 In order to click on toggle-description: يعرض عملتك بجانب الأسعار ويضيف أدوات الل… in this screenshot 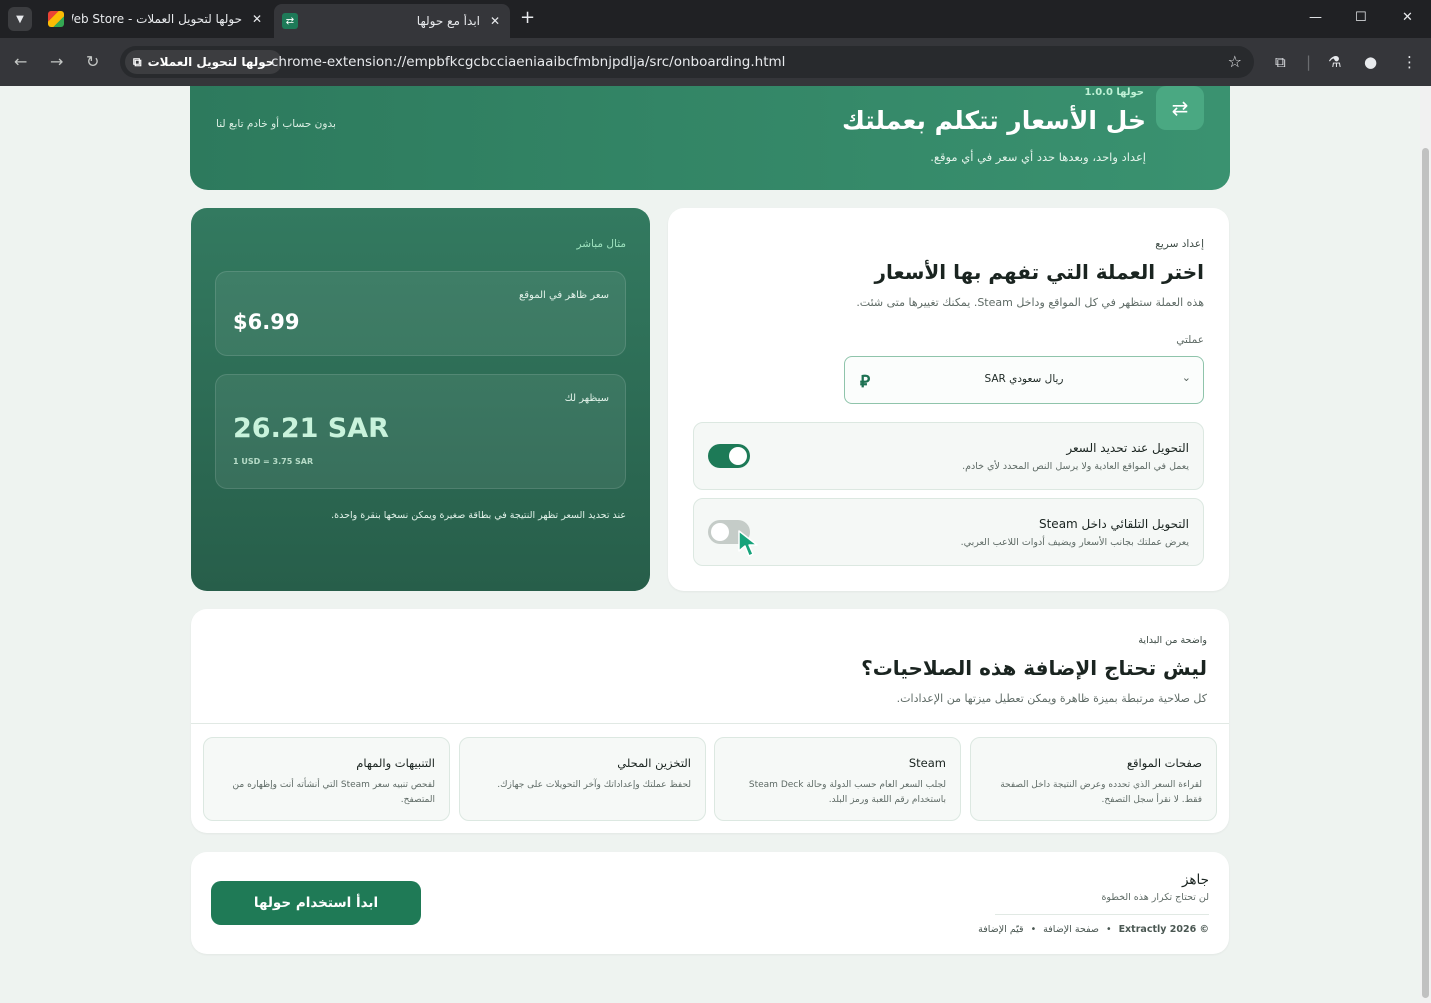, I will do `click(1074, 542)`.